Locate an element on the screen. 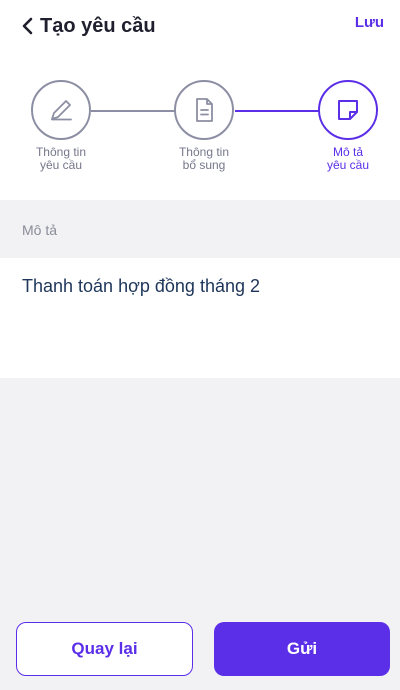 The image size is (400, 690). step-3: Mô tả yêu cầu is located at coordinates (348, 126).